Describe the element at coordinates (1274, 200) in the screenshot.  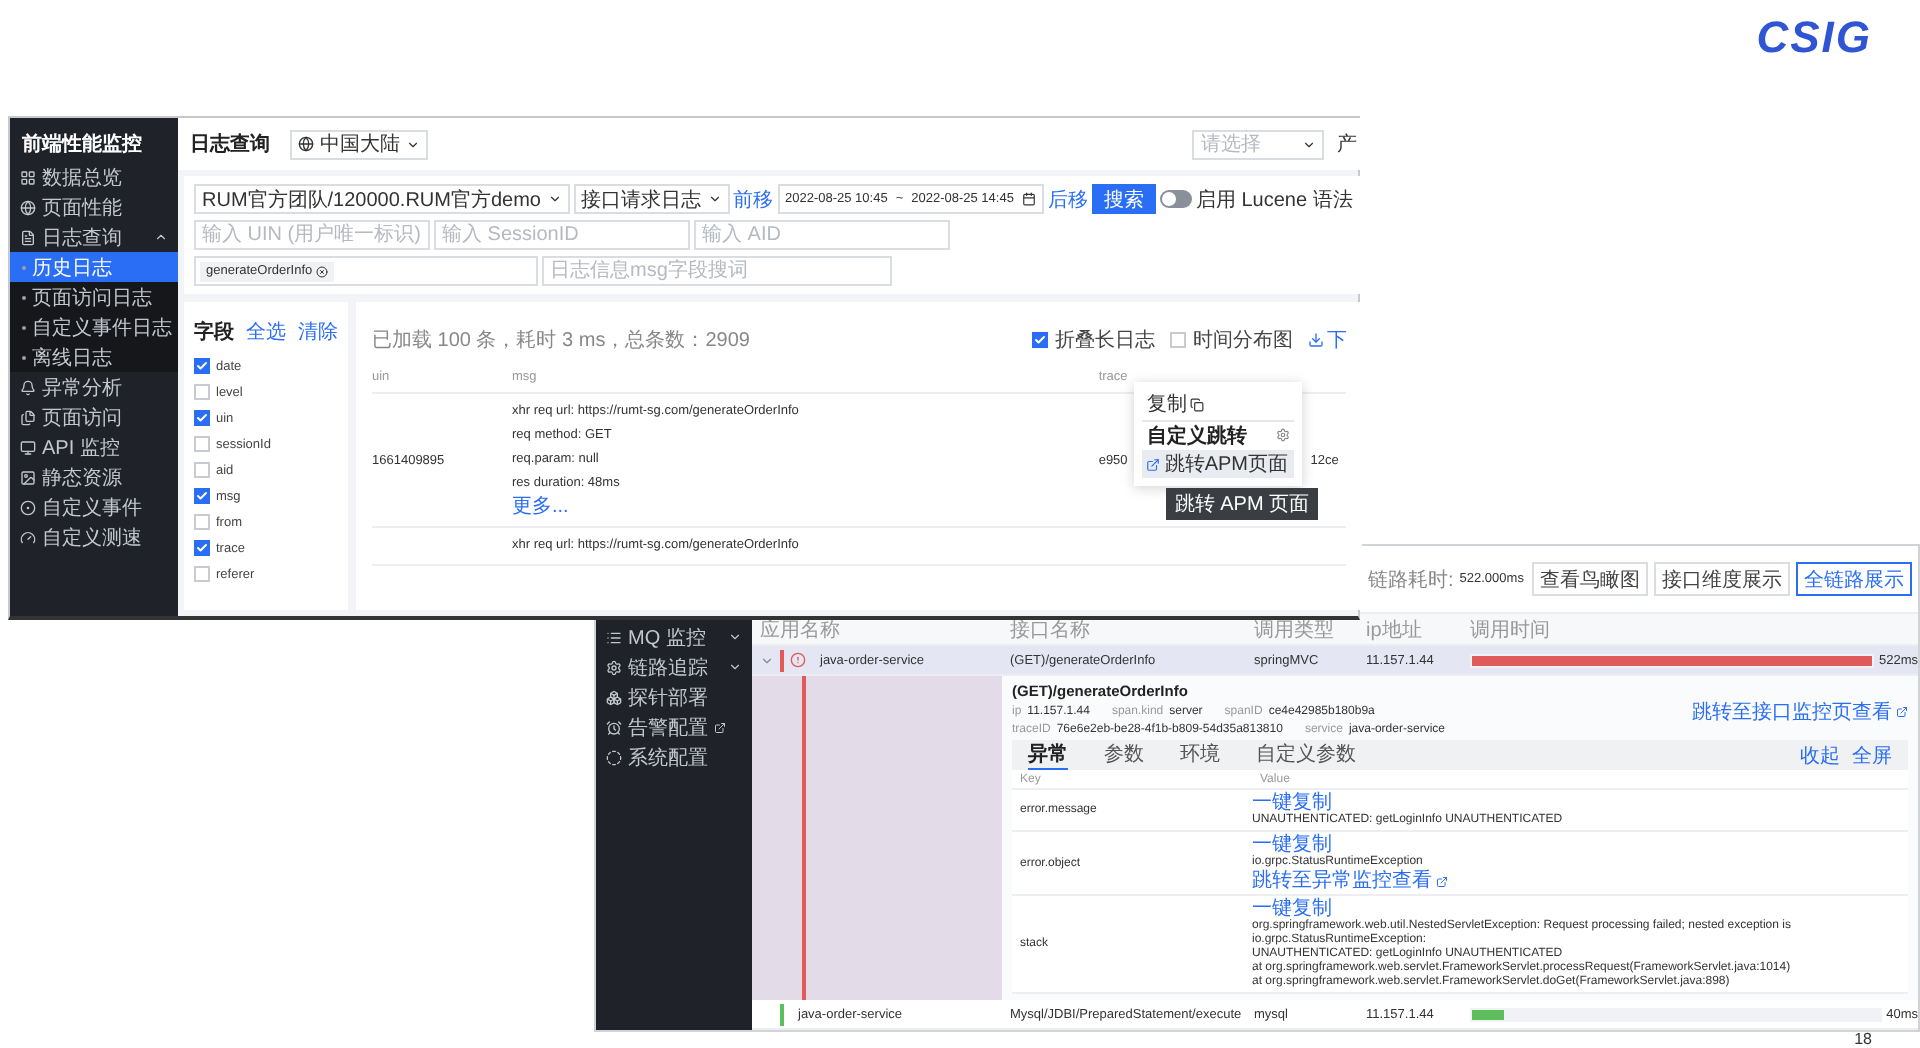
I see `toggle-label: 启用 Lucene 语法` at that location.